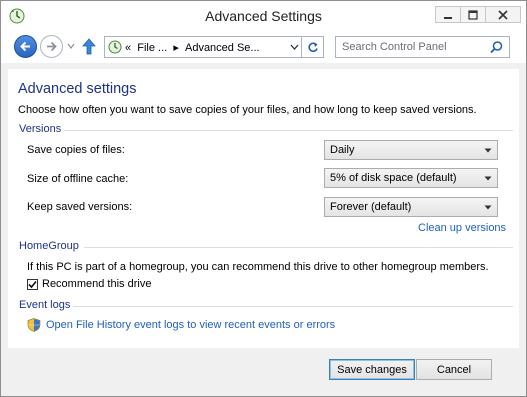  I want to click on back-arrow-icon, so click(25, 46).